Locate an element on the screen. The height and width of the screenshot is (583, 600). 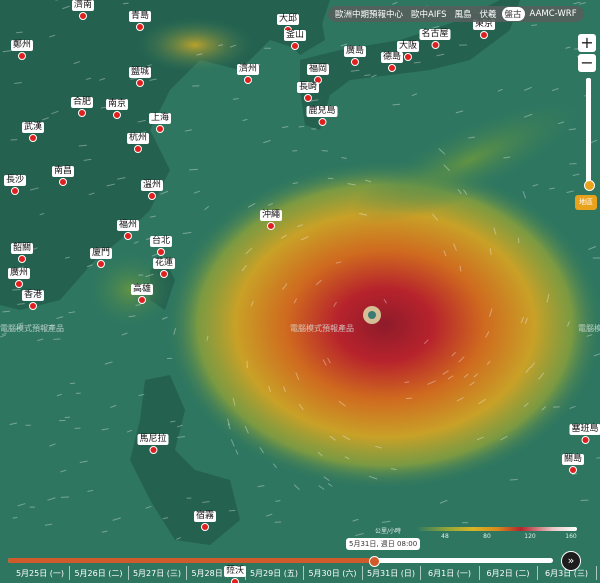
city-marker: 沖繩 is located at coordinates (271, 220).